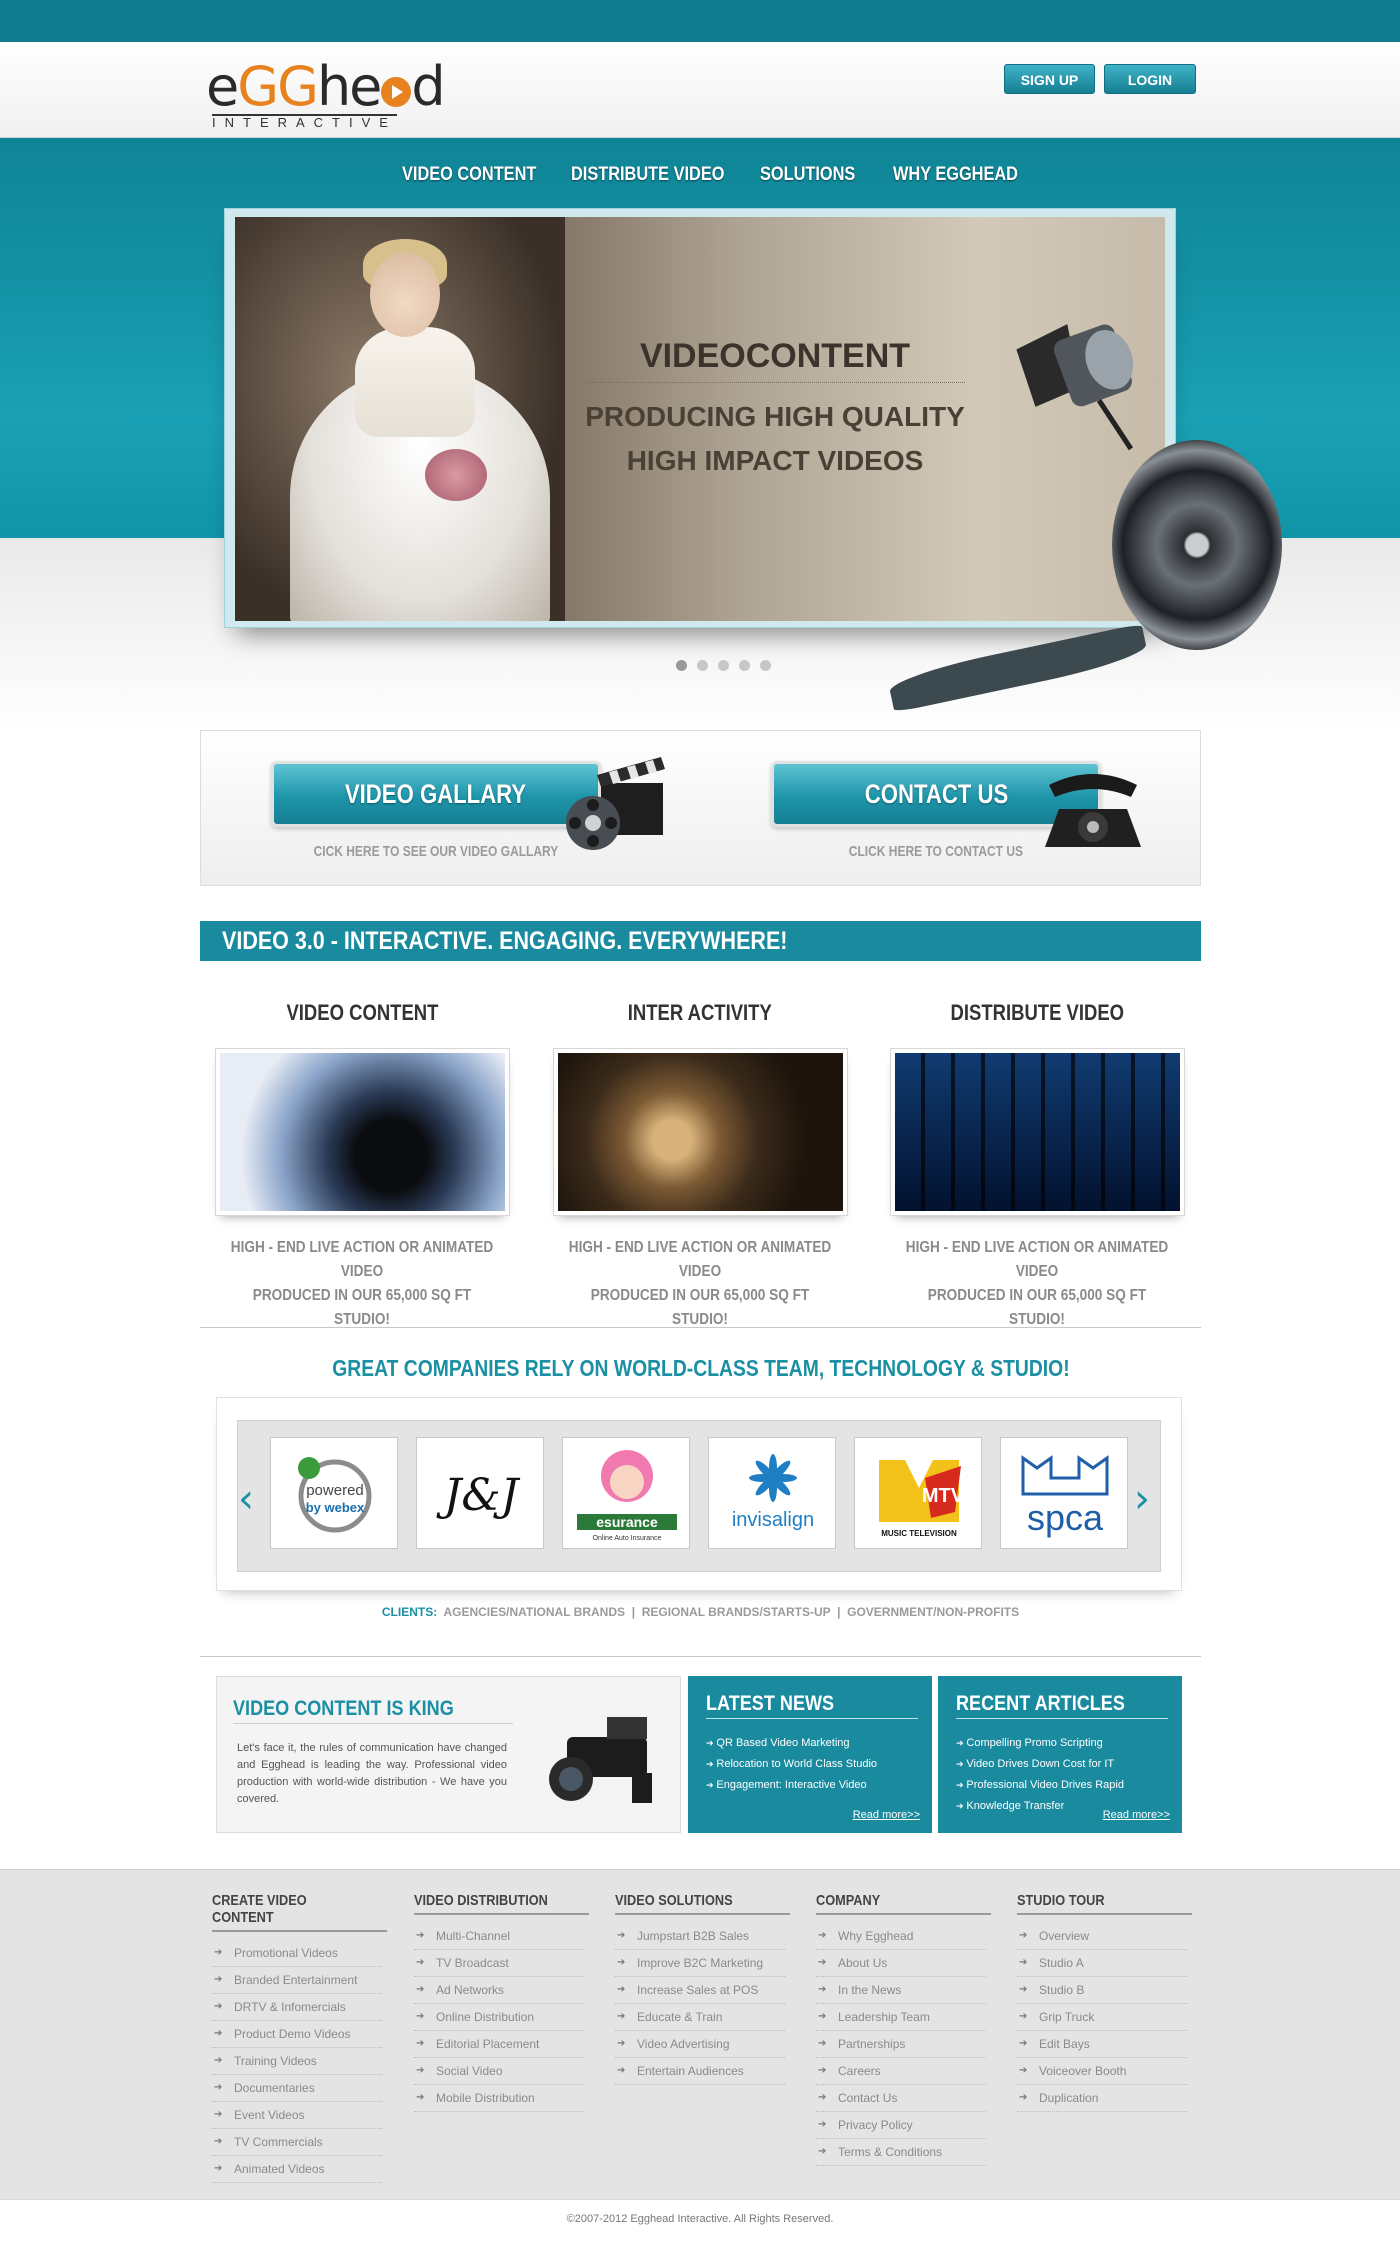 Image resolution: width=1400 pixels, height=2254 pixels. I want to click on clients-link-government: GOVERNMENT/NON-PROFITS, so click(933, 1612).